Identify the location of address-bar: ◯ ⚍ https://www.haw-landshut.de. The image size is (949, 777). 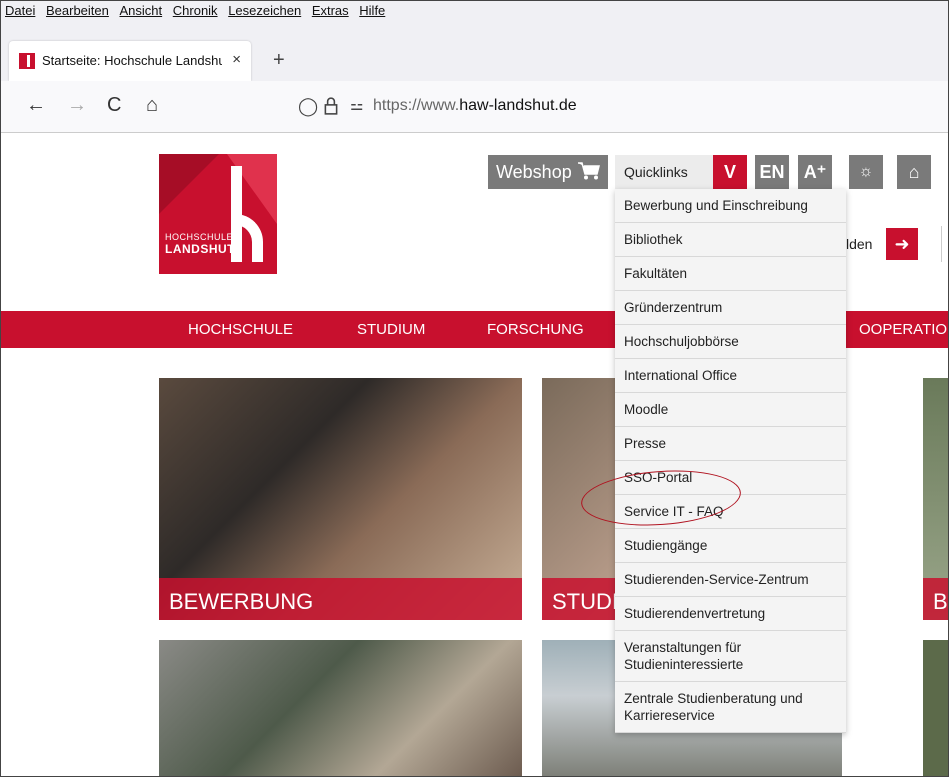
(617, 106).